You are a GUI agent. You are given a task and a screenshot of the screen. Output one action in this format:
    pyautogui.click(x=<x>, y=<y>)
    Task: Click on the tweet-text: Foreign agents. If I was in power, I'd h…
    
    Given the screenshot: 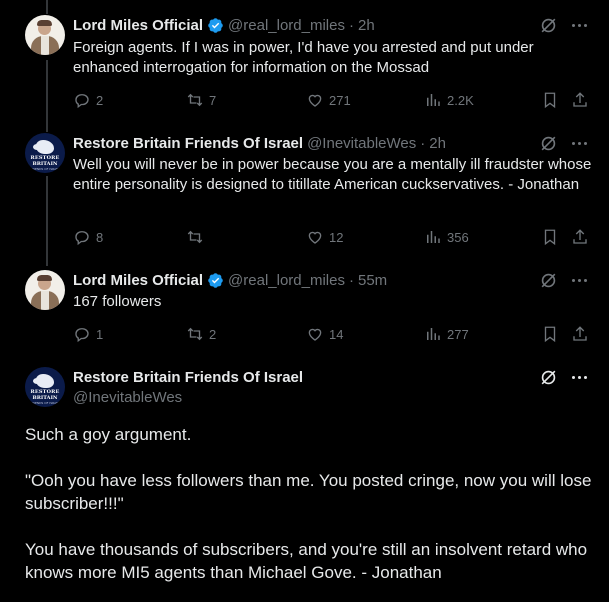 What is the action you would take?
    pyautogui.click(x=303, y=57)
    